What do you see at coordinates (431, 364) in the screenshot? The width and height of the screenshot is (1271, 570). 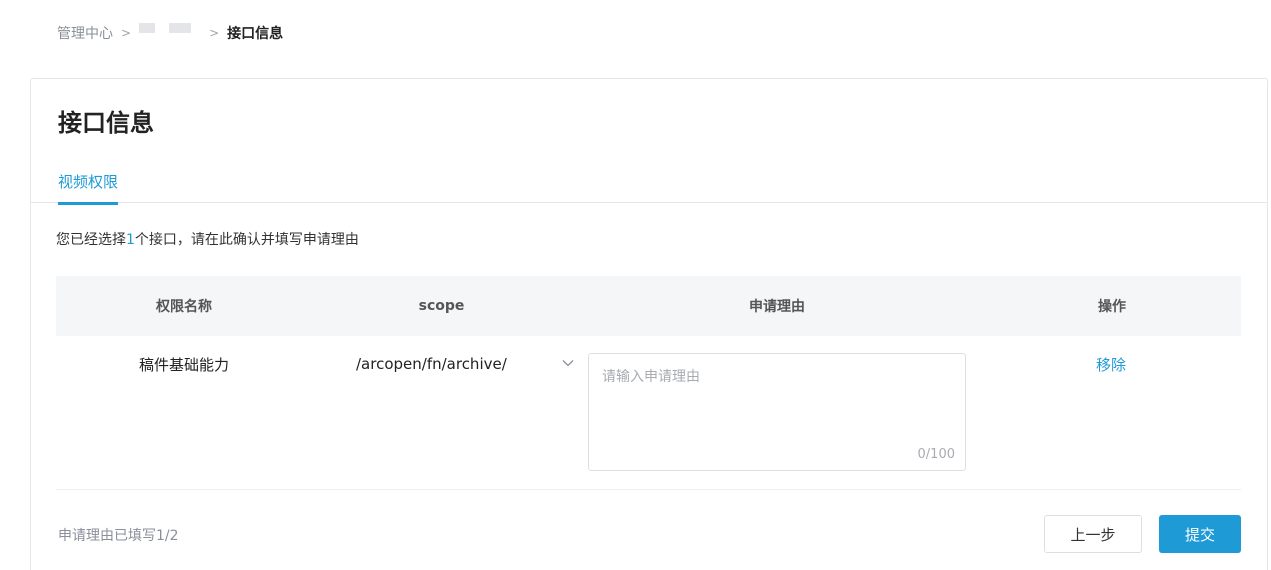 I see `scope-value: /arcopen/fn/archive/` at bounding box center [431, 364].